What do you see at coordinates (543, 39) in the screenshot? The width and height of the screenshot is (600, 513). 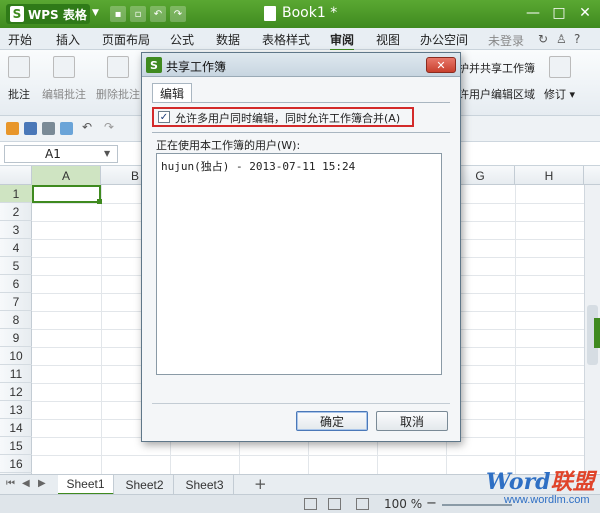 I see `refresh-icon: ↻` at bounding box center [543, 39].